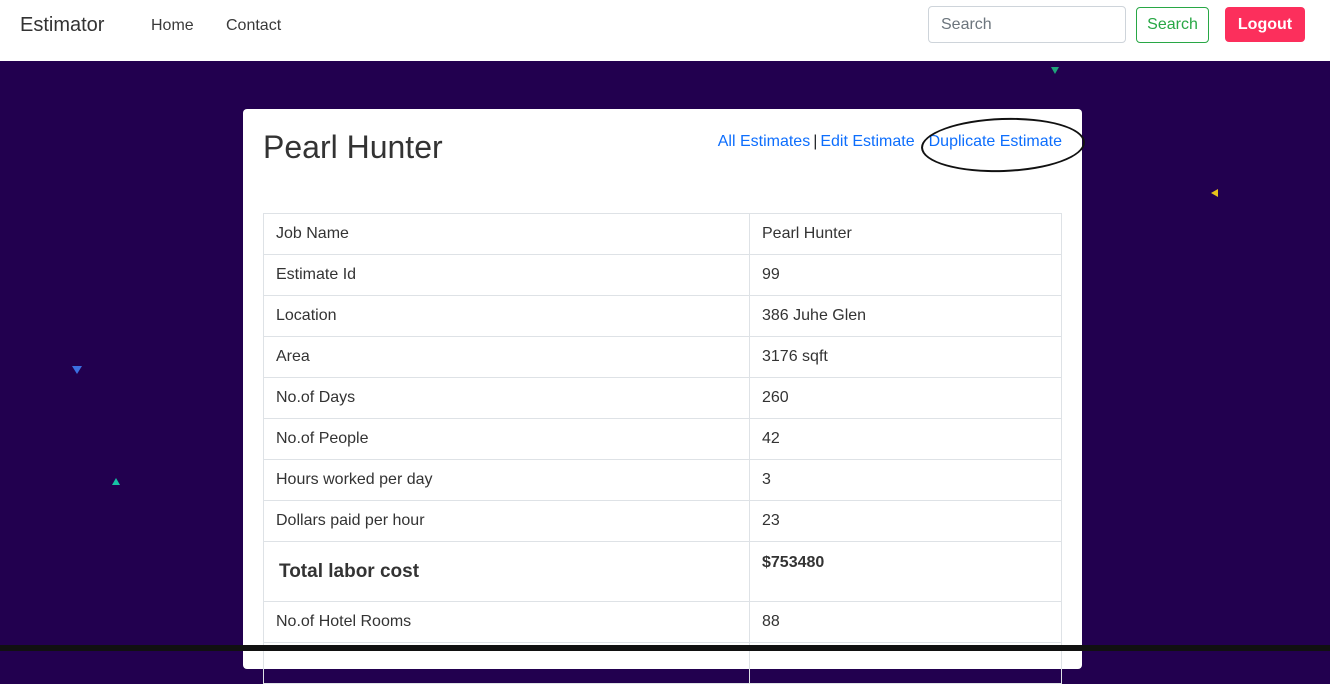 The width and height of the screenshot is (1330, 684). Describe the element at coordinates (506, 480) in the screenshot. I see `row-label: Hours worked per day` at that location.